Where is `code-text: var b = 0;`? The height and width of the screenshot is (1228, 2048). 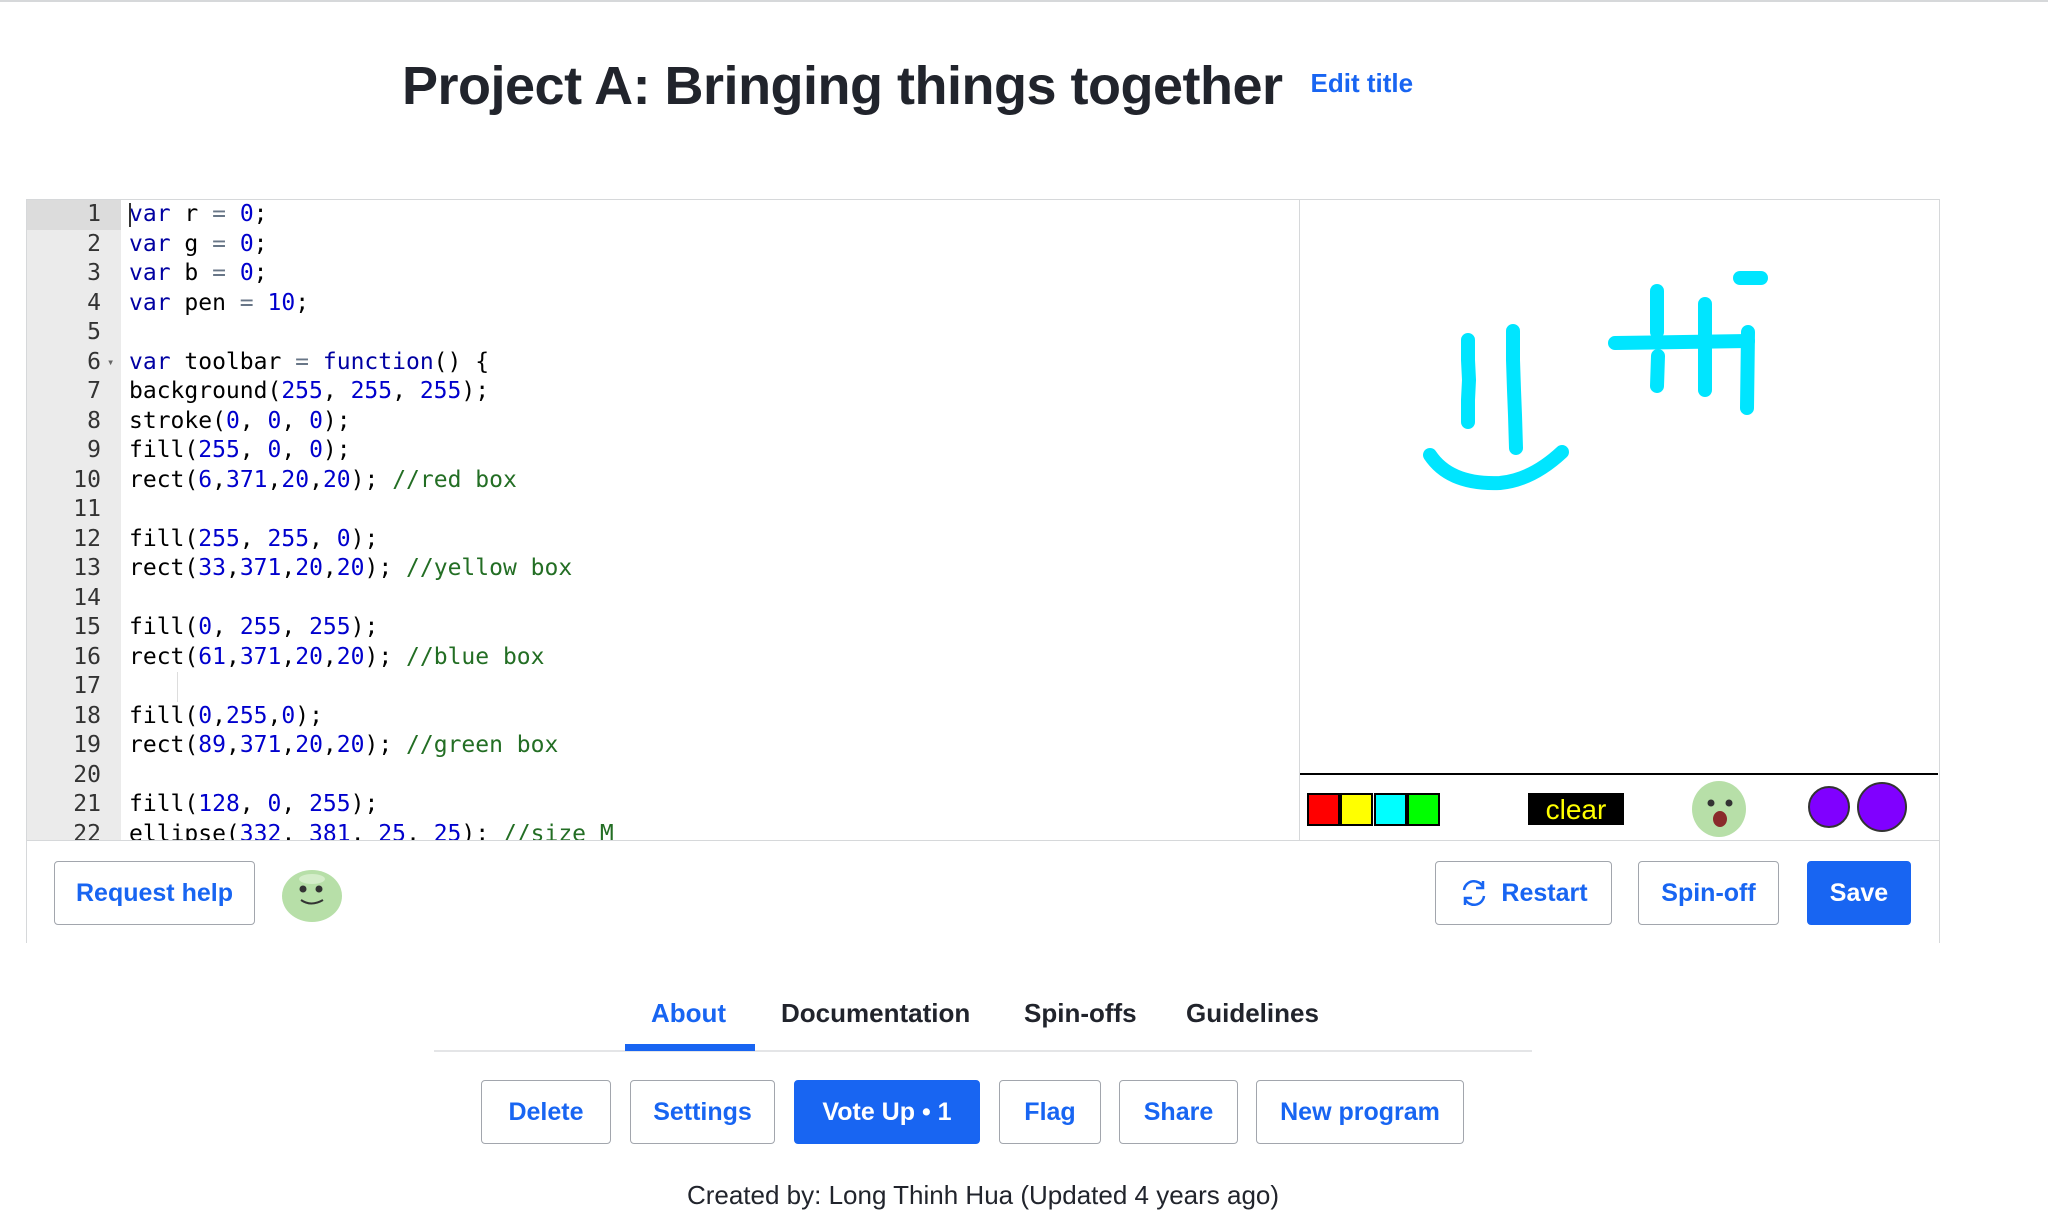 code-text: var b = 0; is located at coordinates (198, 273).